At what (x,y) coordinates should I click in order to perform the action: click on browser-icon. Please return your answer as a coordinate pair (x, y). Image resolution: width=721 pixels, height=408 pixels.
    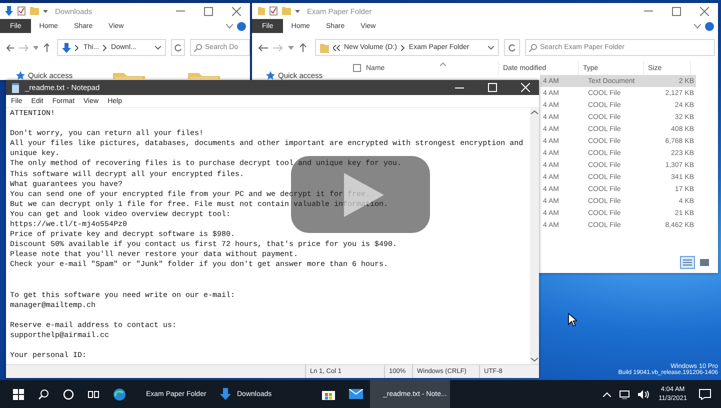
    Looking at the image, I should click on (119, 394).